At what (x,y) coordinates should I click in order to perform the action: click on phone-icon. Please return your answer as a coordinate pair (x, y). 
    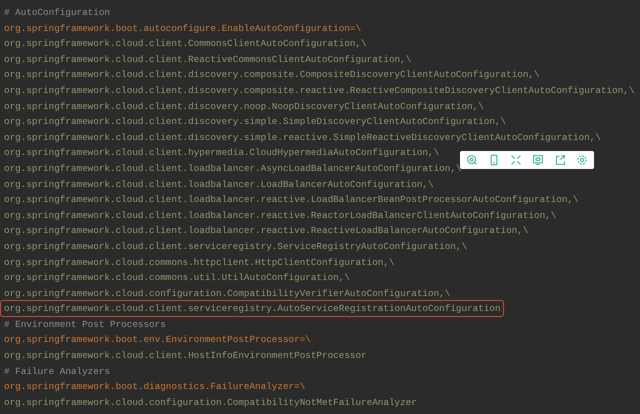
    Looking at the image, I should click on (494, 160).